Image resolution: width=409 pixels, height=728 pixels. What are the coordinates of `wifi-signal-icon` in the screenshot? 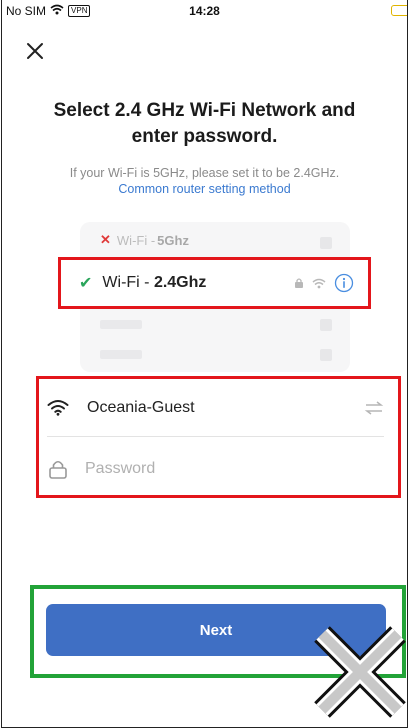 It's located at (319, 283).